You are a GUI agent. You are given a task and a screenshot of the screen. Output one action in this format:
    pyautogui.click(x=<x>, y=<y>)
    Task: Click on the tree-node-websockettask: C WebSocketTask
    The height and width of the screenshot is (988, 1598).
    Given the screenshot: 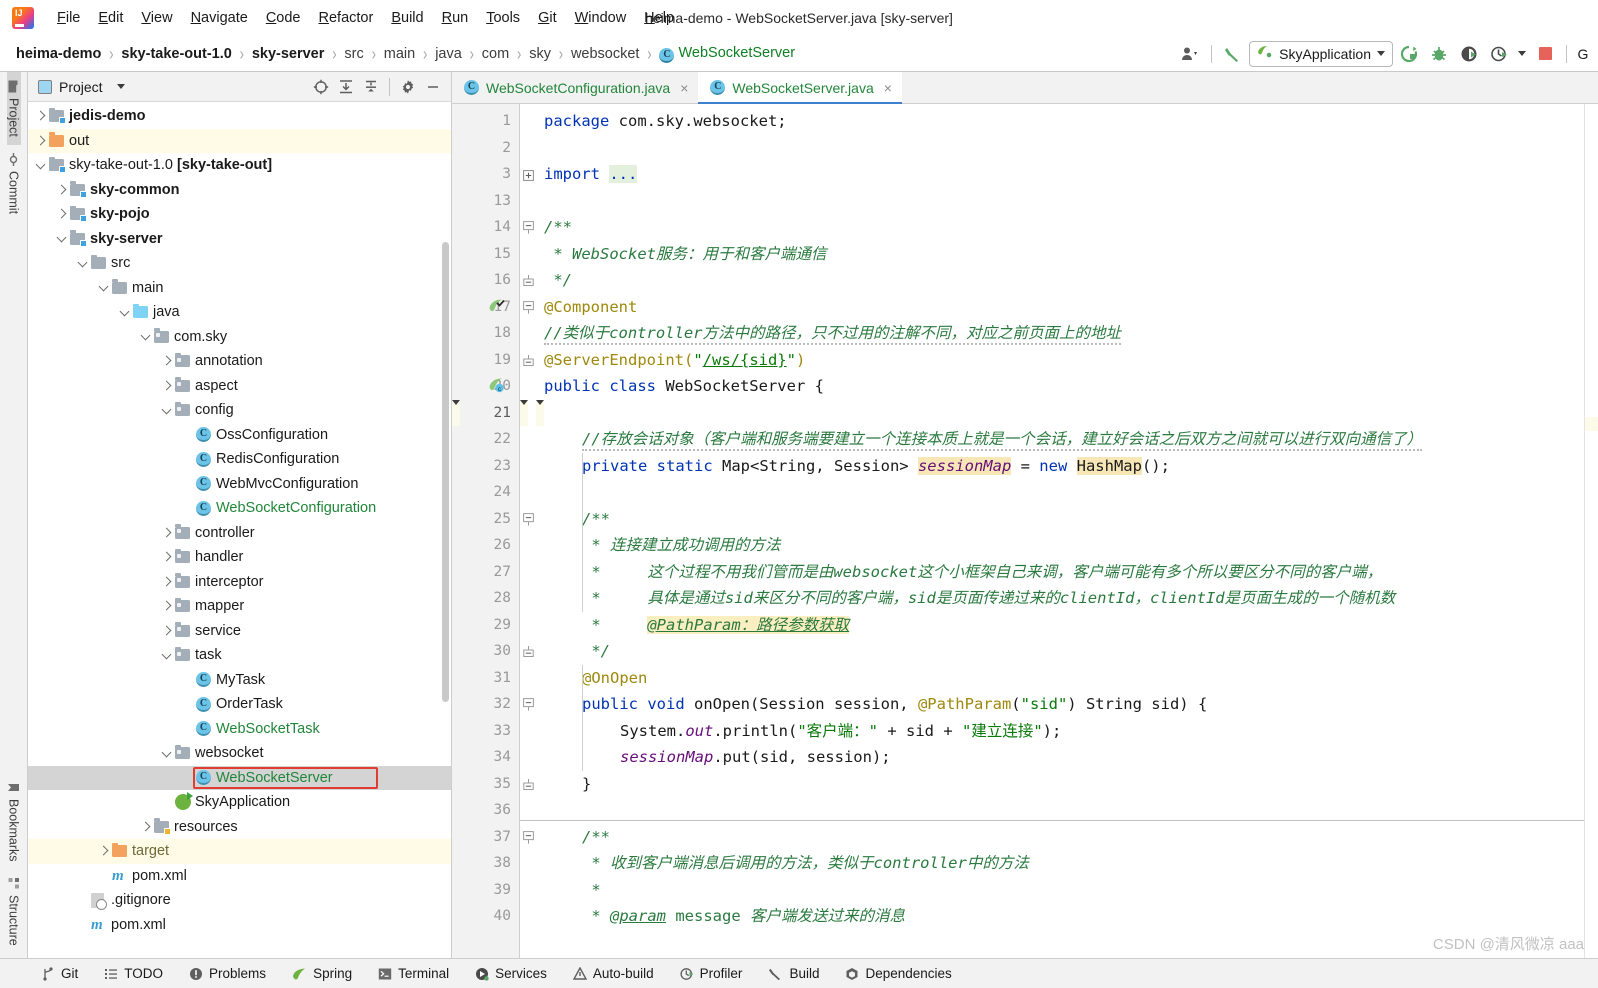 What is the action you would take?
    pyautogui.click(x=239, y=729)
    